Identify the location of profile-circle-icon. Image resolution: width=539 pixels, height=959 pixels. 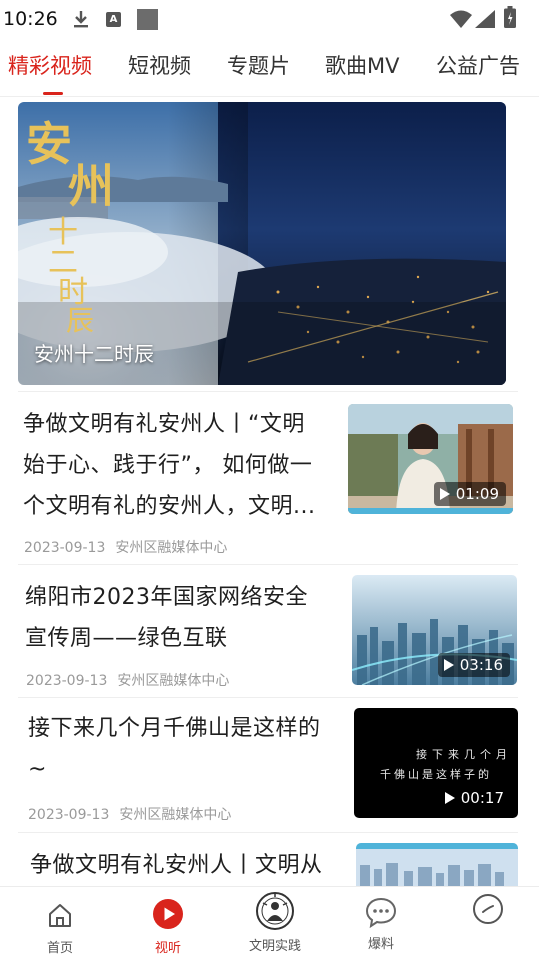
(488, 909).